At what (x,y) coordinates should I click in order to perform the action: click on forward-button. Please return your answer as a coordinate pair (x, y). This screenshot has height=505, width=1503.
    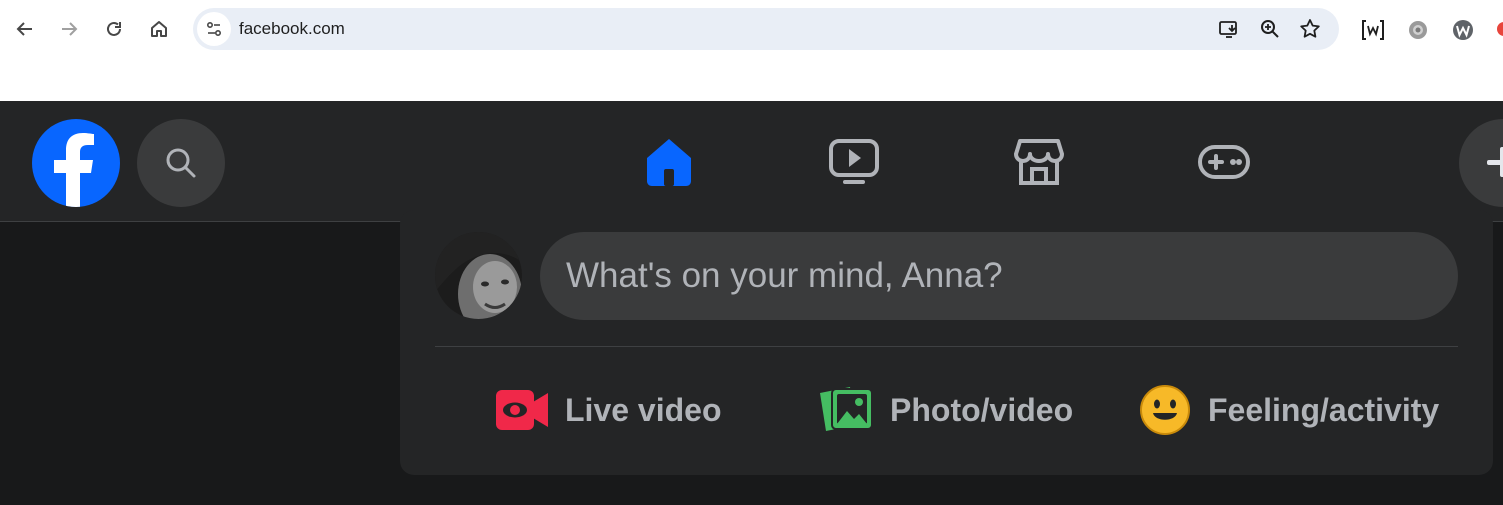
    Looking at the image, I should click on (69, 29).